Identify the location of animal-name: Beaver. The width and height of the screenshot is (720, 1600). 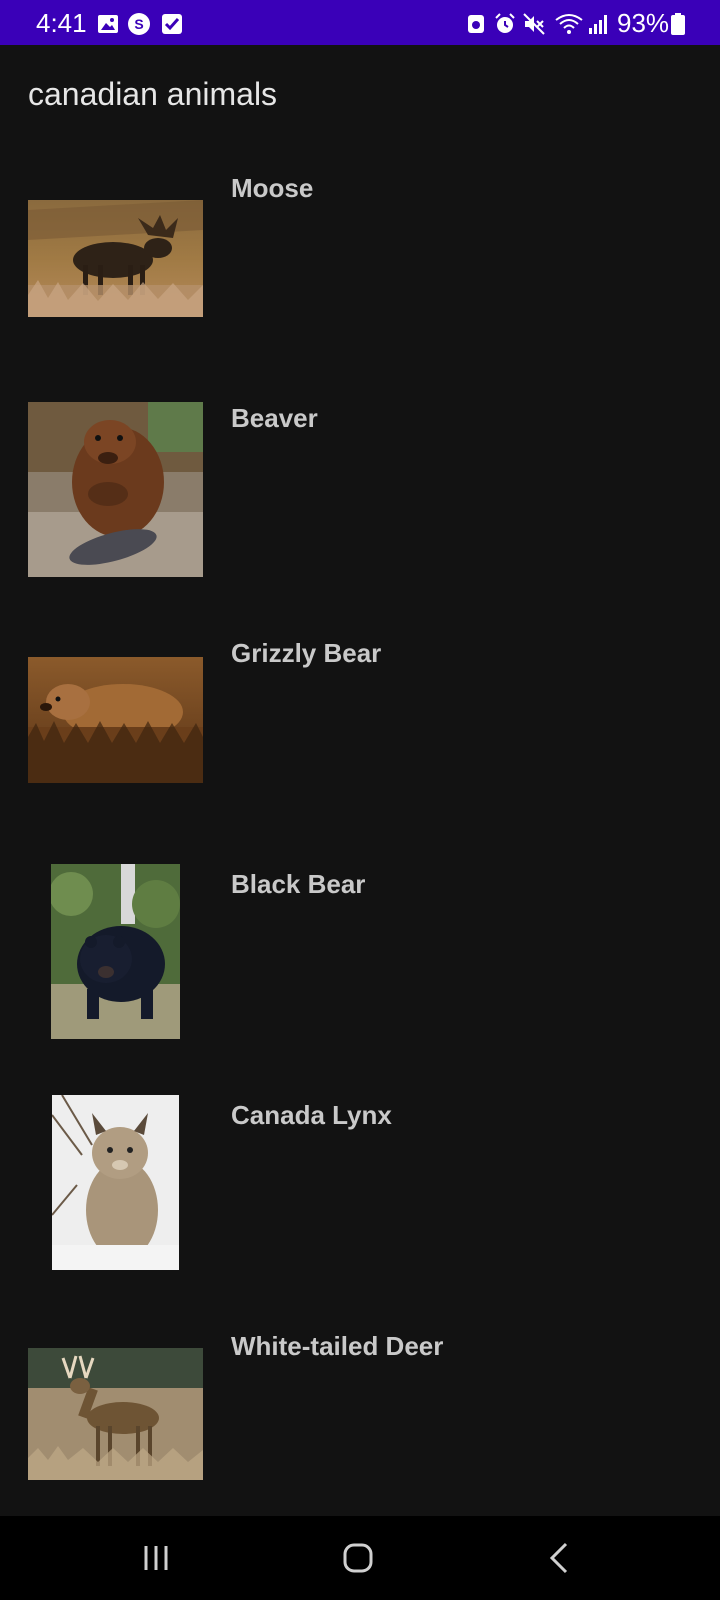
(274, 418).